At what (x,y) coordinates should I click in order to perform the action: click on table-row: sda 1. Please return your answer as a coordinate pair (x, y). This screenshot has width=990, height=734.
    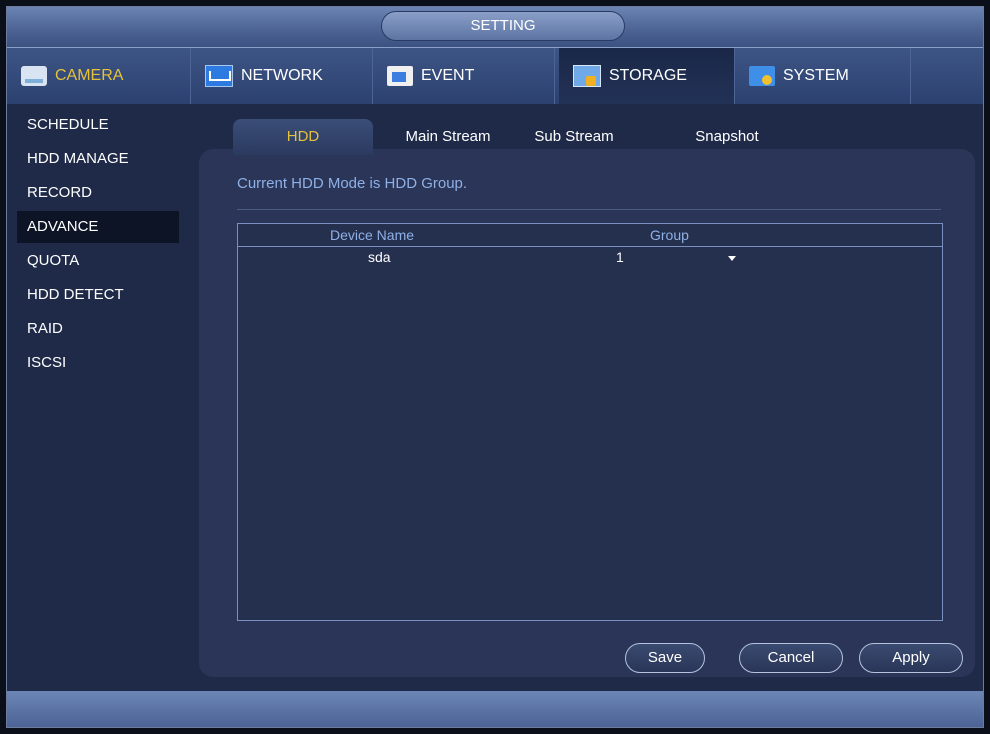
    Looking at the image, I should click on (590, 258).